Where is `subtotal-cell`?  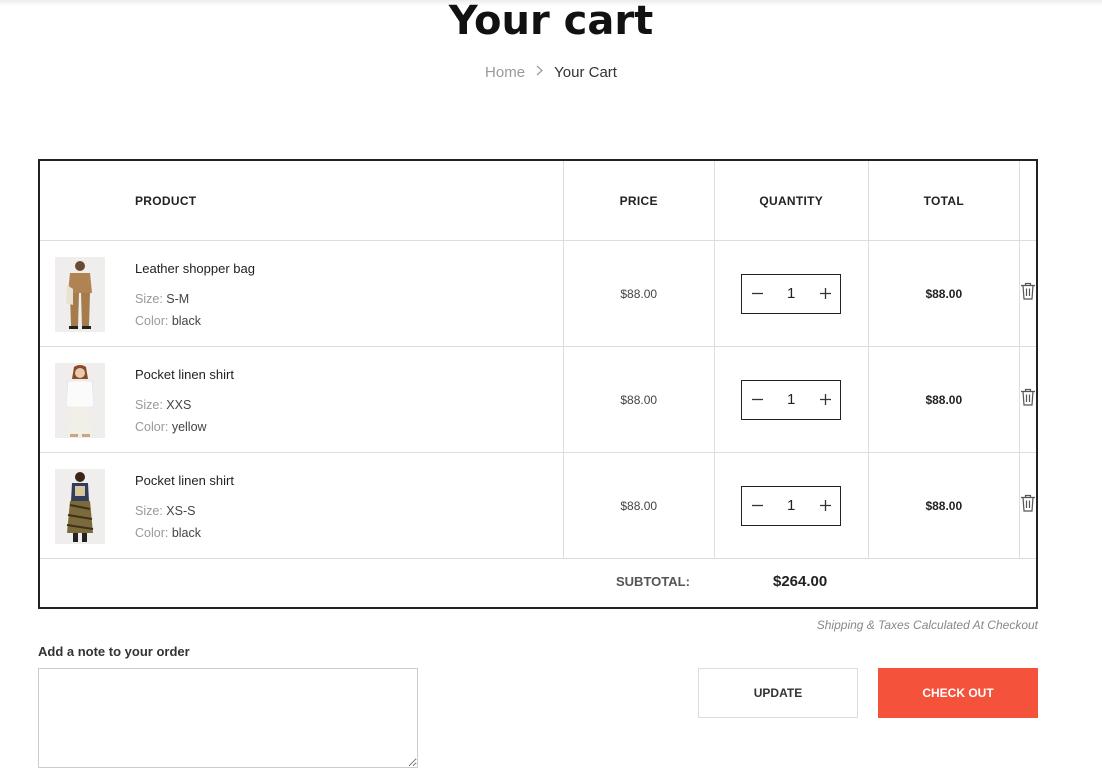 subtotal-cell is located at coordinates (538, 584).